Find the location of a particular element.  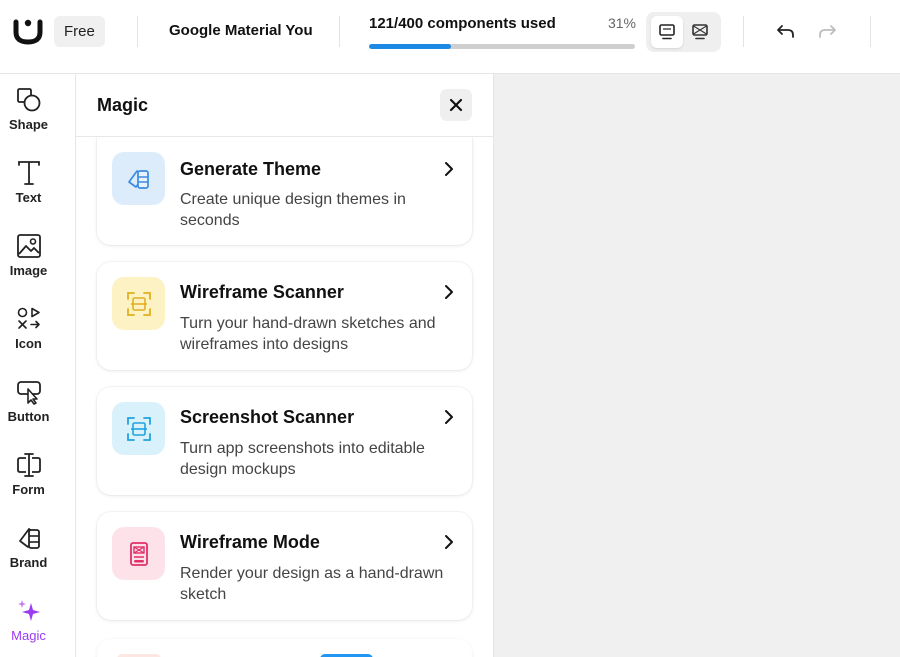

rail-item-label: Magic is located at coordinates (28, 635).